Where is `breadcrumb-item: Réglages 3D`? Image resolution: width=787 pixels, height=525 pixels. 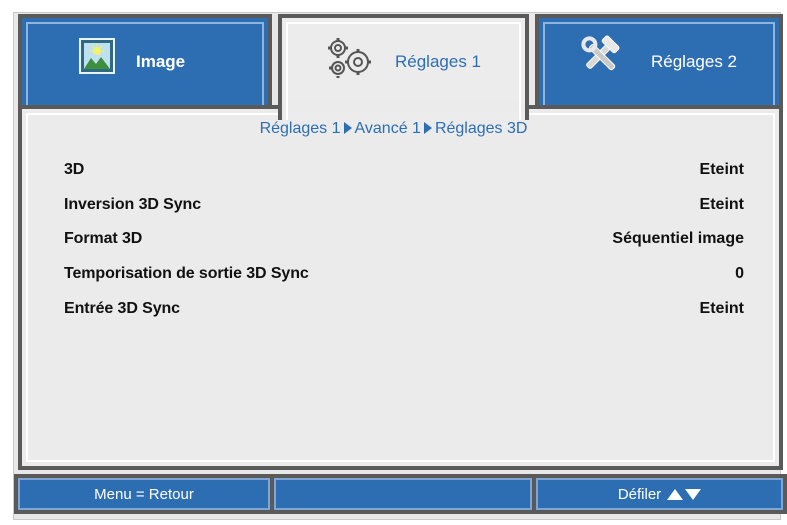 breadcrumb-item: Réglages 3D is located at coordinates (481, 128).